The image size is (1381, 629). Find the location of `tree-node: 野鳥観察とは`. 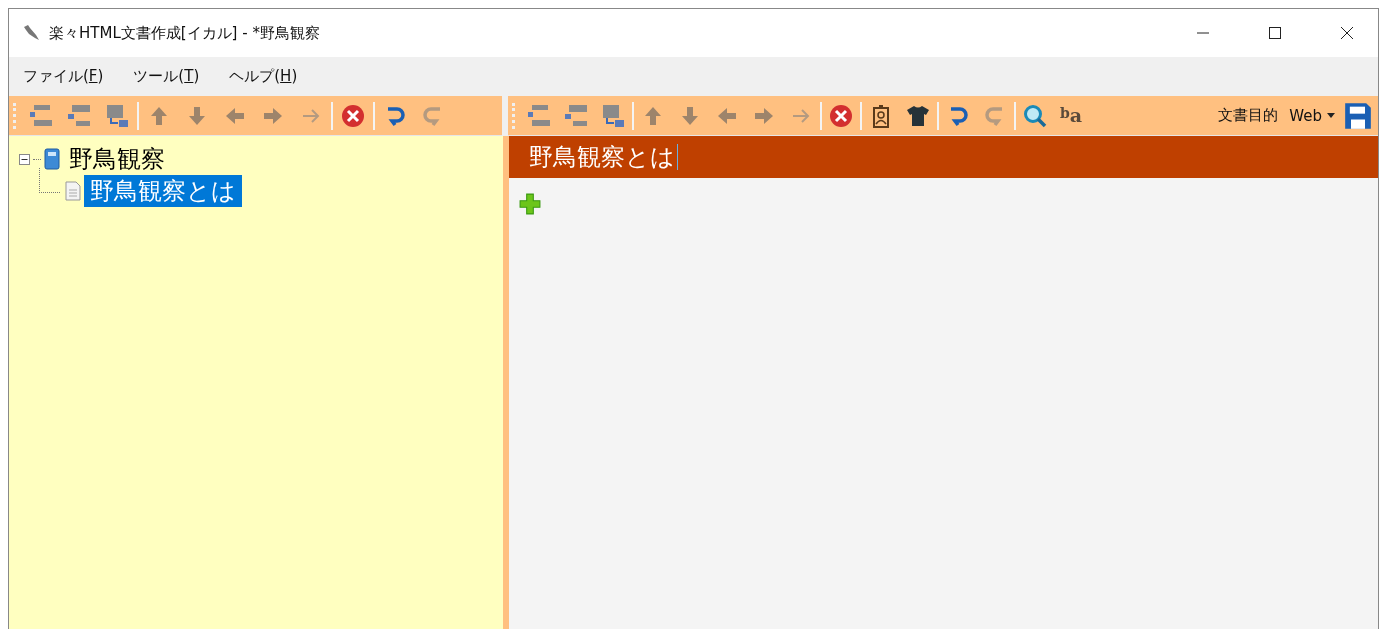

tree-node: 野鳥観察とは is located at coordinates (163, 191).